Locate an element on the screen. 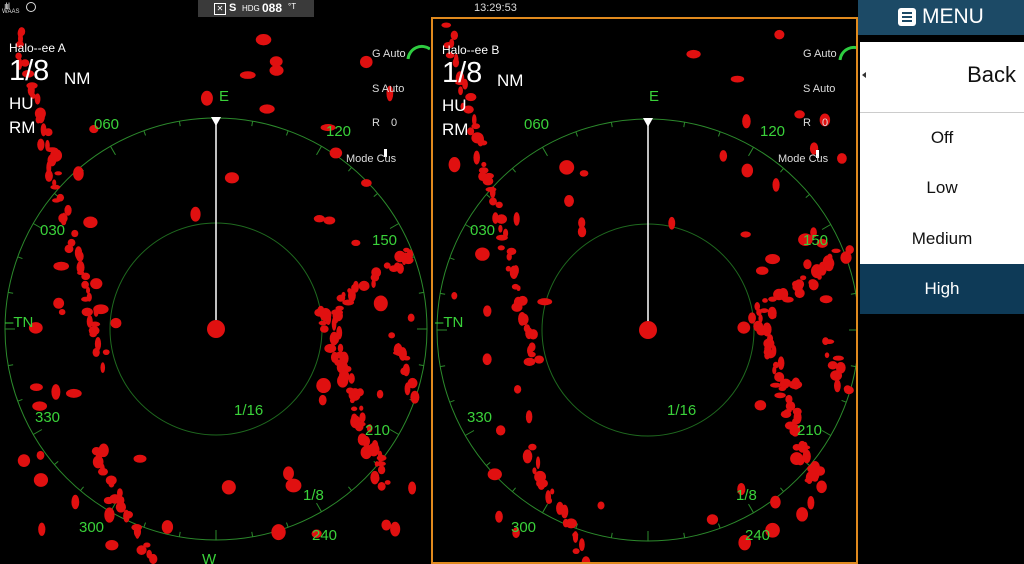 The height and width of the screenshot is (564, 1024). menu-option-low: Low is located at coordinates (942, 188).